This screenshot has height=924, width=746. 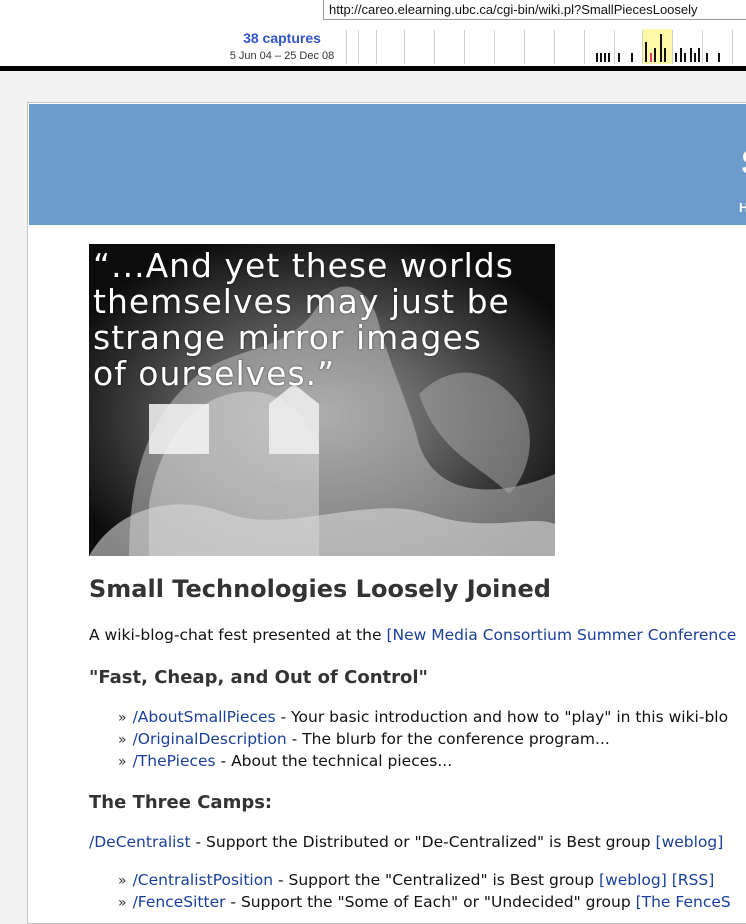 What do you see at coordinates (140, 842) in the screenshot?
I see `decentralist-link: /DeCentralist` at bounding box center [140, 842].